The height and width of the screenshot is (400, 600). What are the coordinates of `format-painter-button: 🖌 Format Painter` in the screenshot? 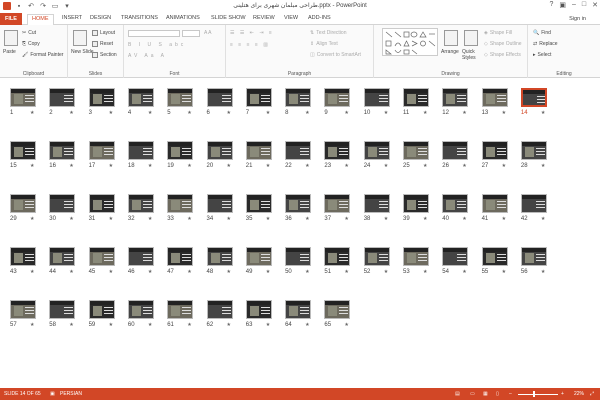 It's located at (42, 55).